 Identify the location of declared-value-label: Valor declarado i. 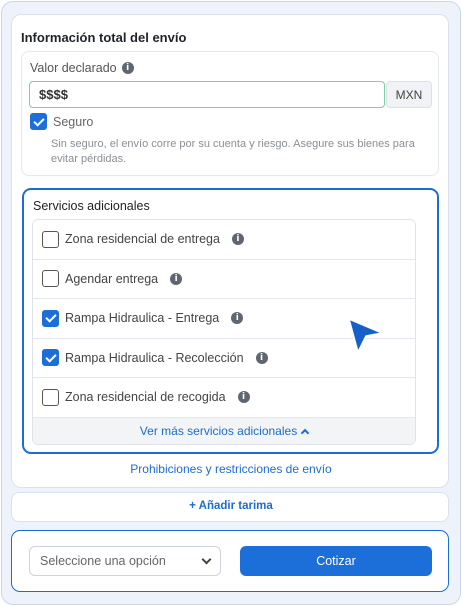
(82, 68).